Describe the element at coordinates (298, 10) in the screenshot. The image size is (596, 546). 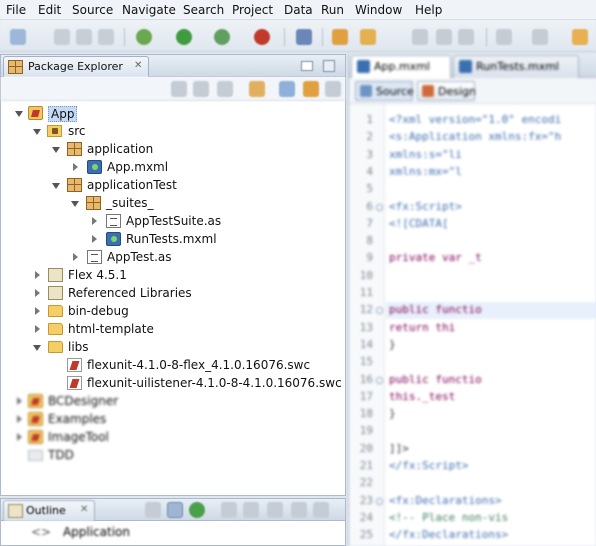
I see `menu-data: Data` at that location.